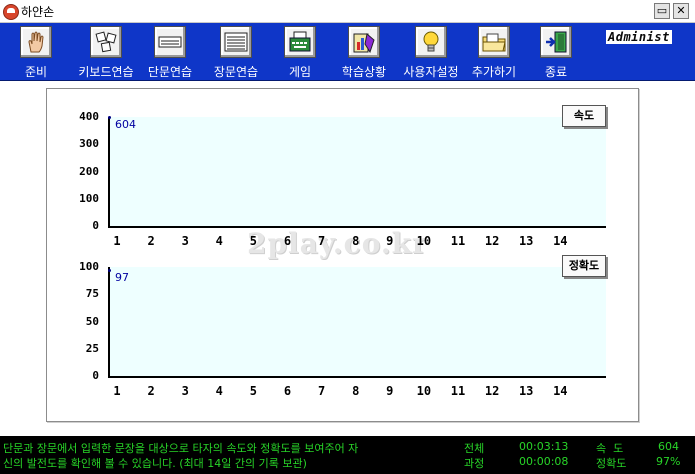  Describe the element at coordinates (526, 241) in the screenshot. I see `speed-x-tick-label: 13` at that location.